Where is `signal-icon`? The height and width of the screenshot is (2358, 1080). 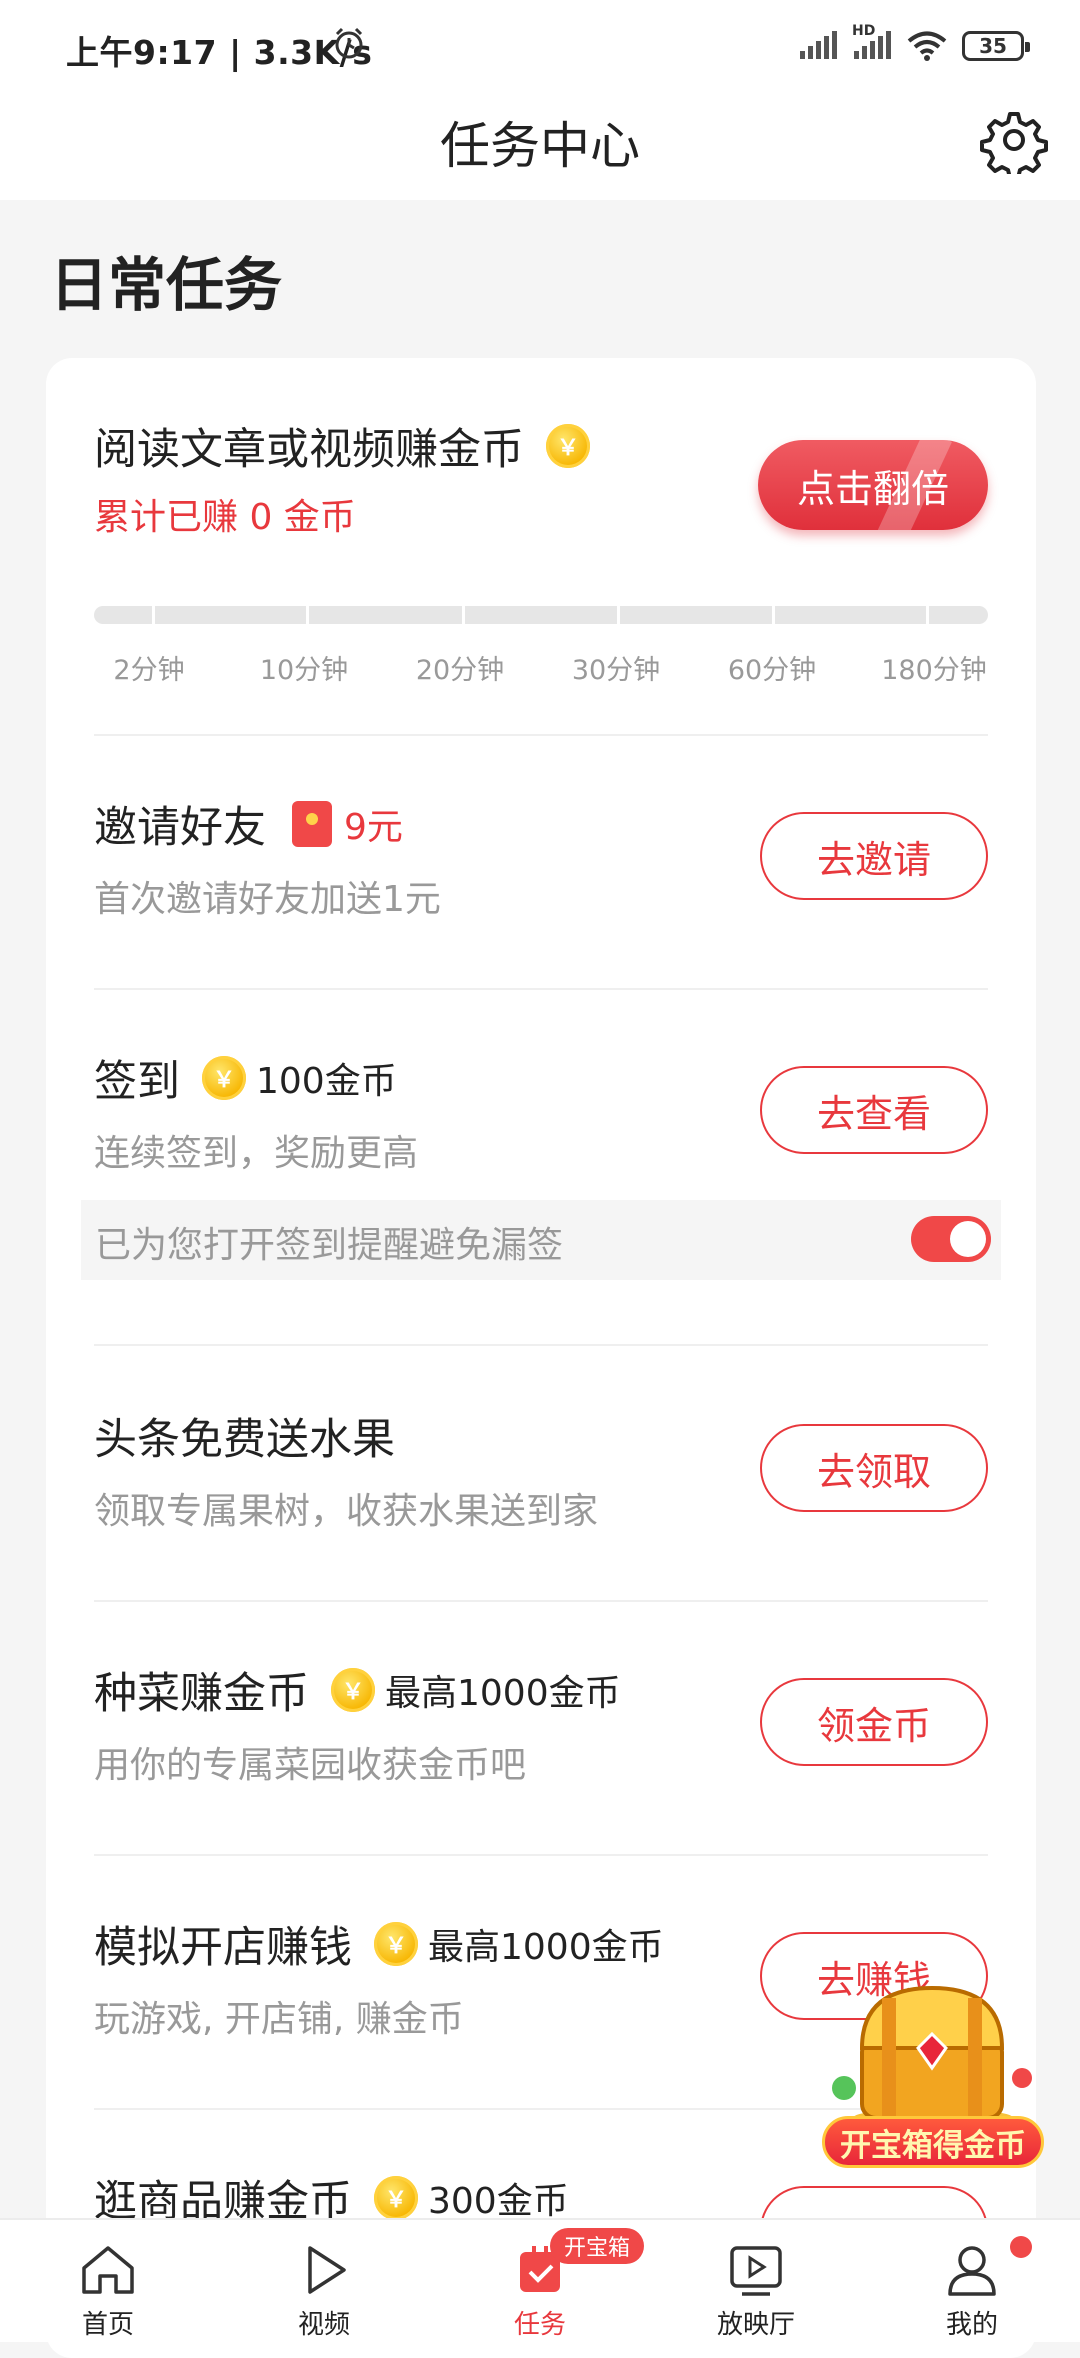 signal-icon is located at coordinates (818, 45).